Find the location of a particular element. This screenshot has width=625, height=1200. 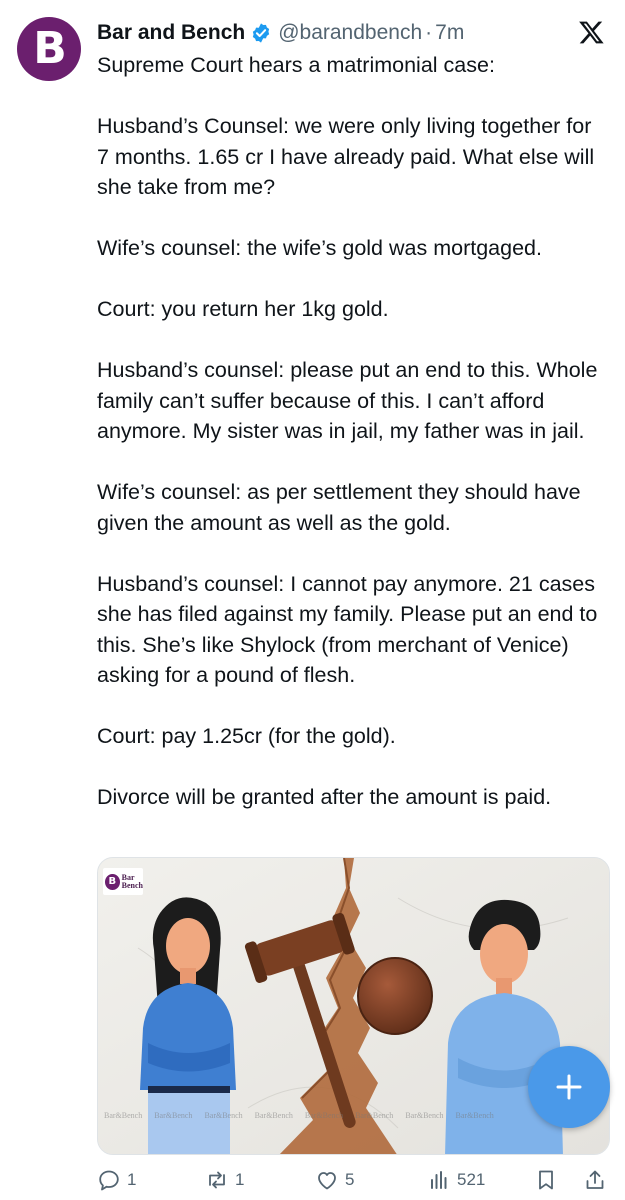

retweet-icon is located at coordinates (217, 1180).